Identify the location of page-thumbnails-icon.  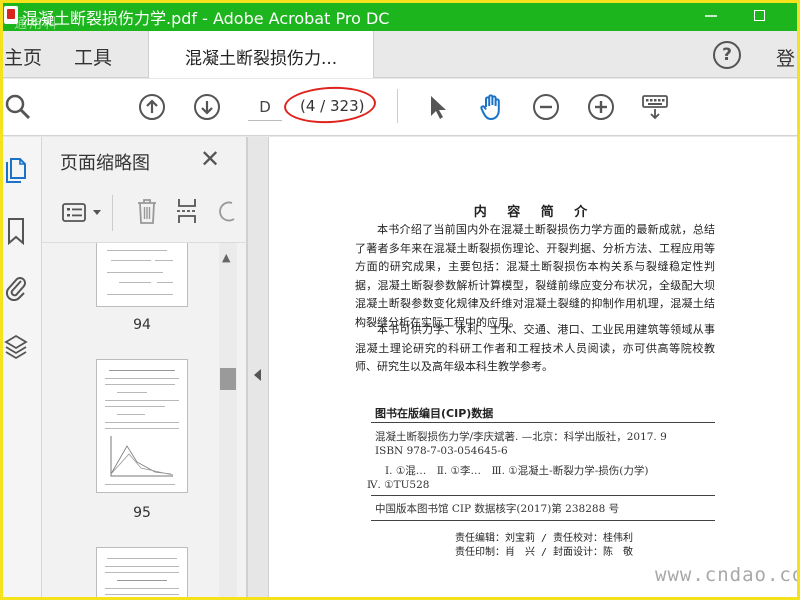
(16, 171).